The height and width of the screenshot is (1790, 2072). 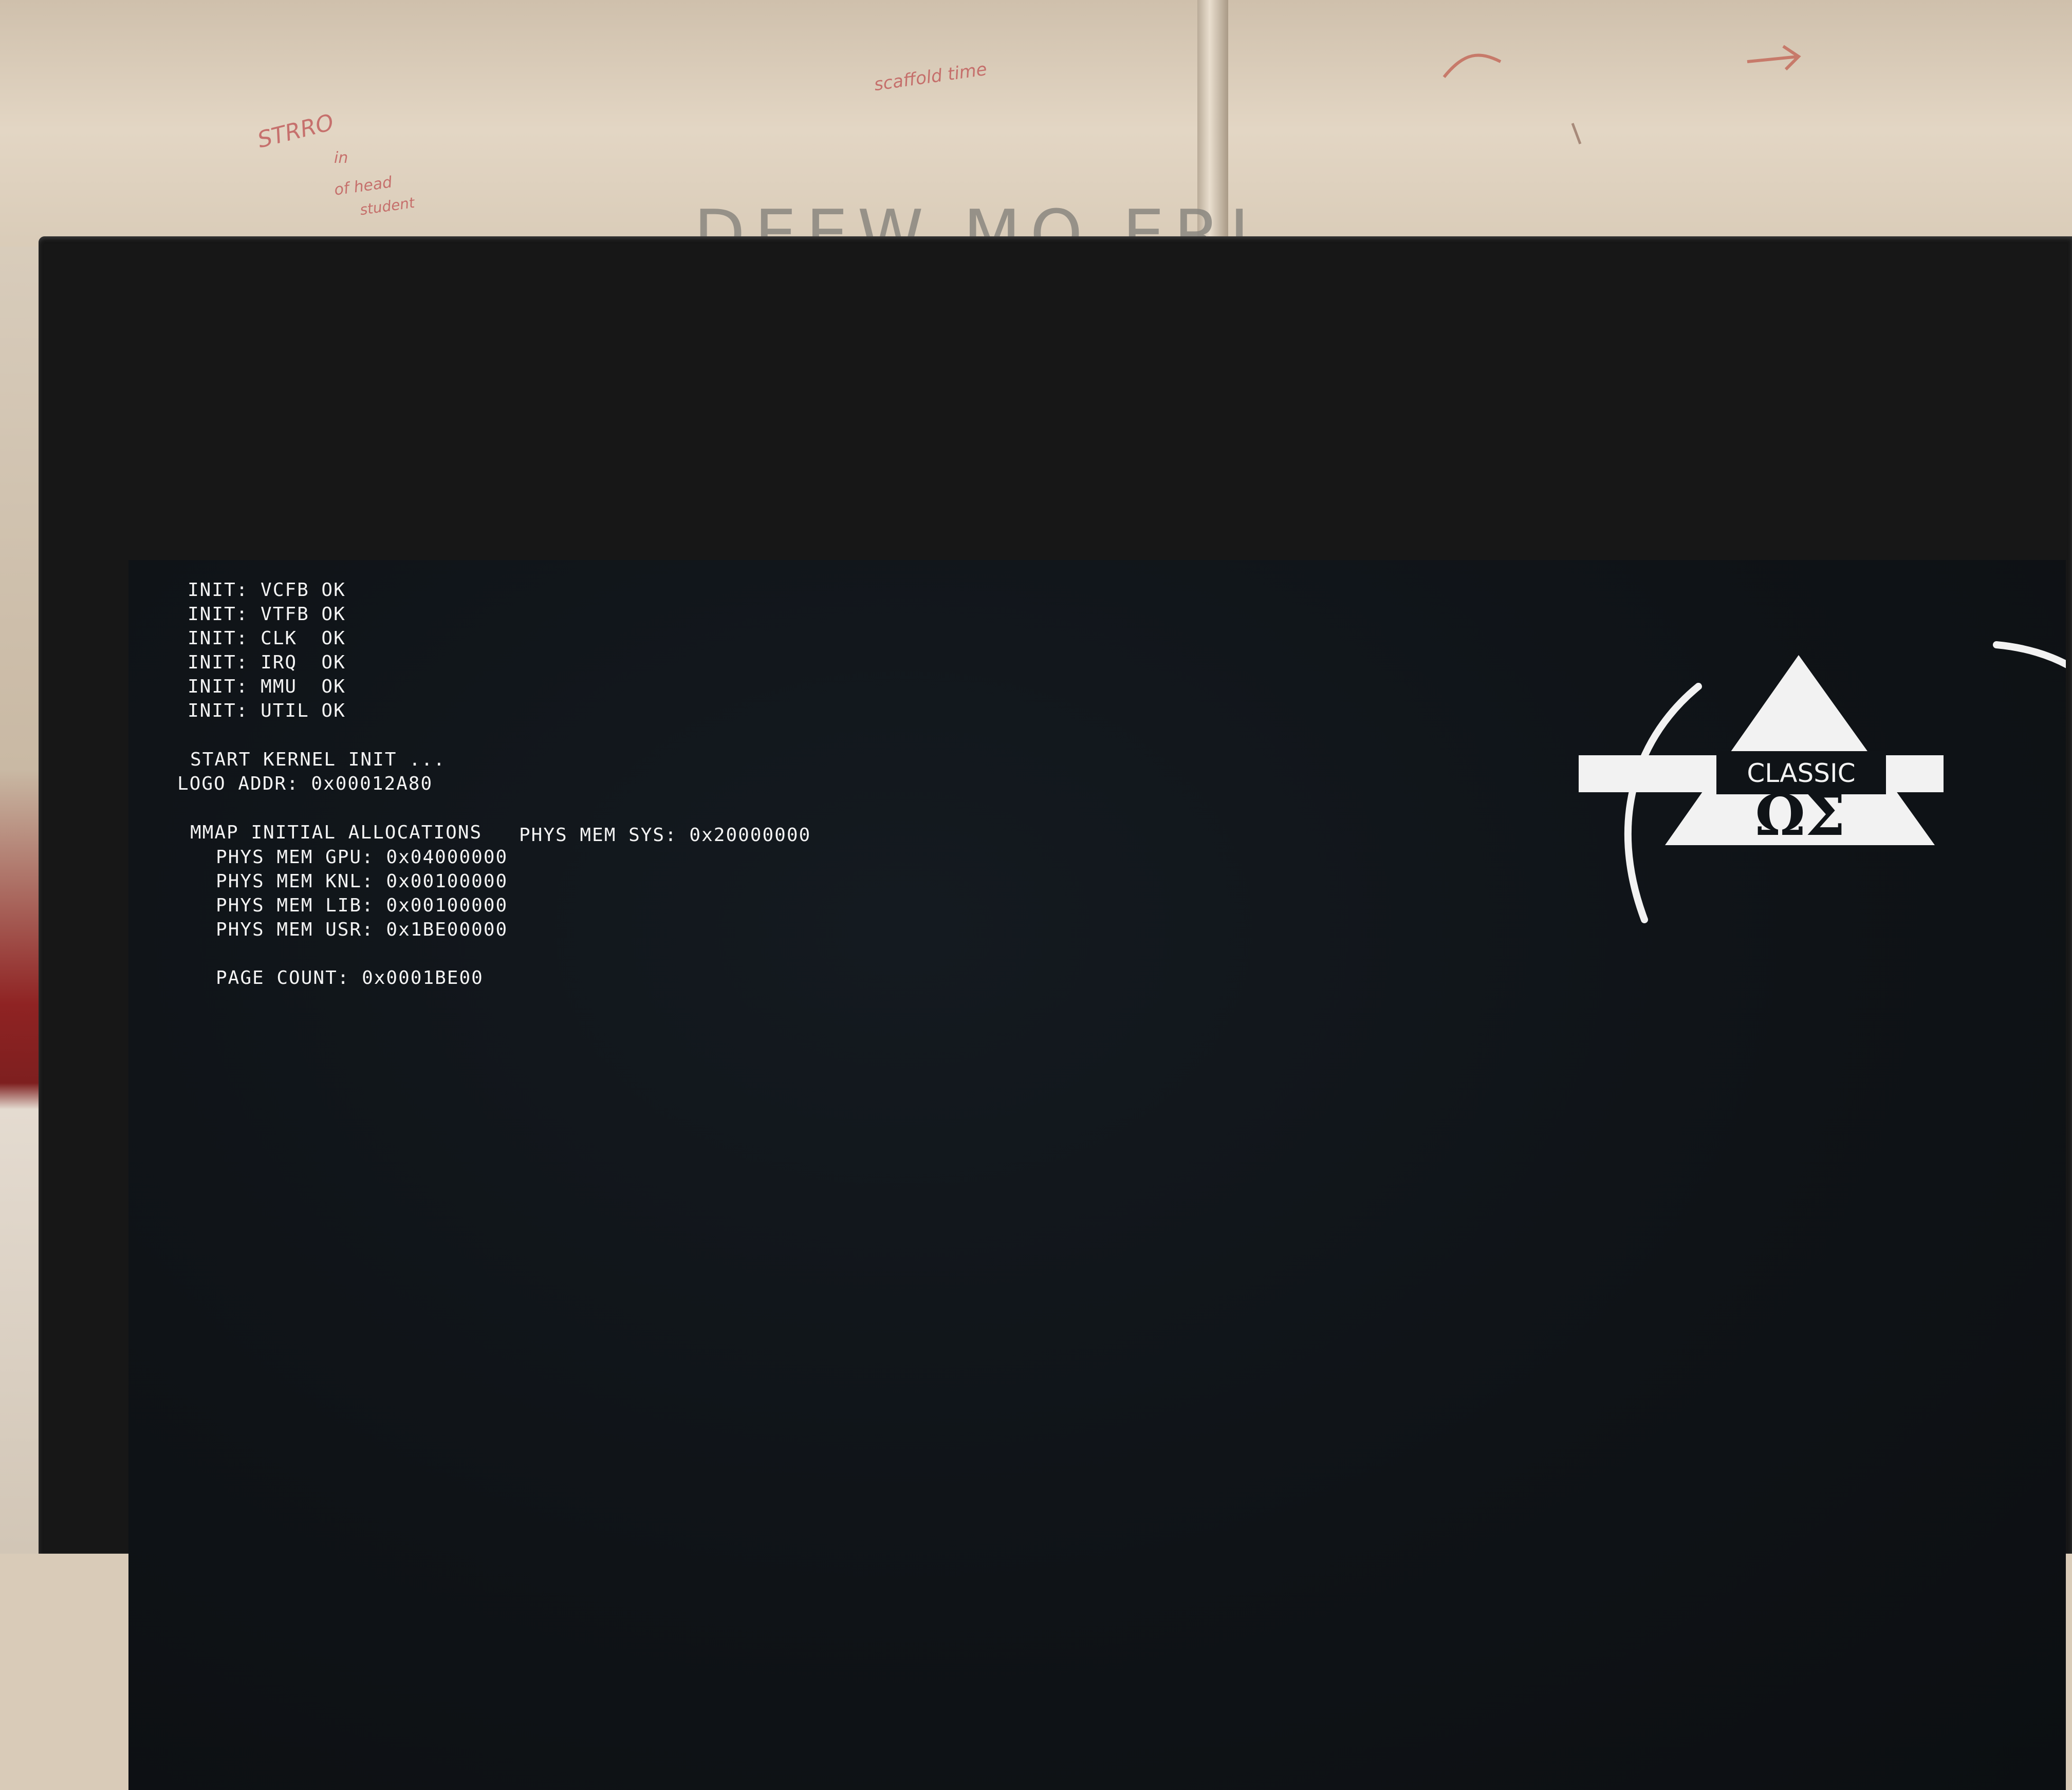 I want to click on page-count-line: PAGE COUNT: 0x0001BE00, so click(x=350, y=978).